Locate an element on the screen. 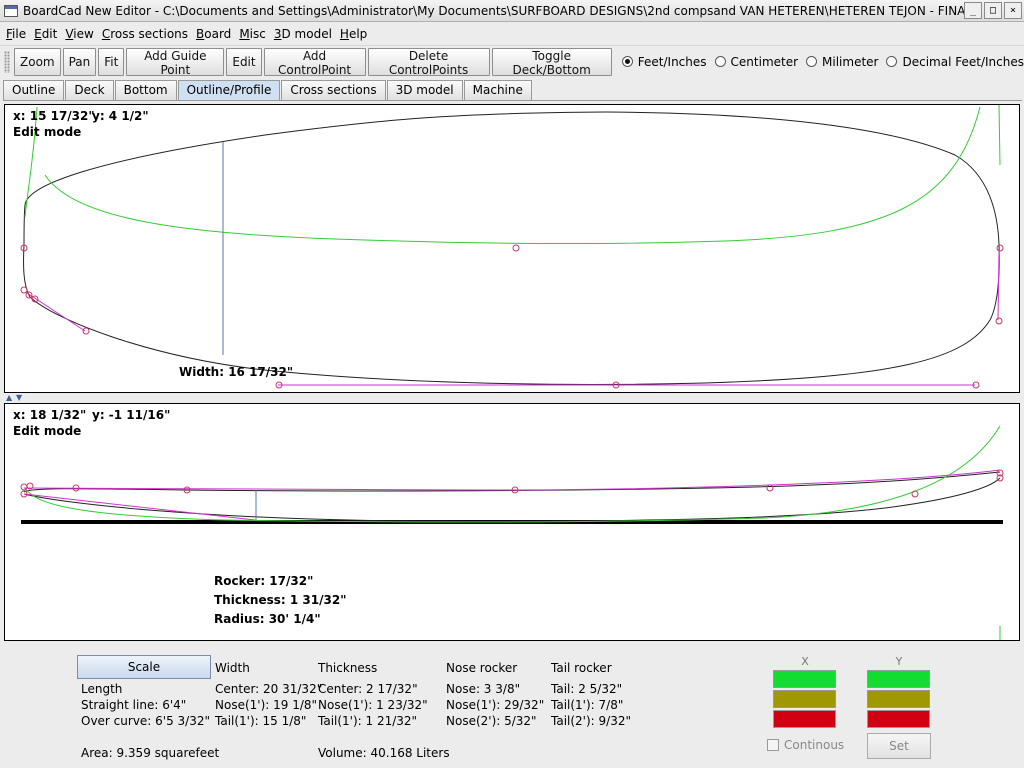 The image size is (1024, 768). app-window-icon is located at coordinates (11, 10).